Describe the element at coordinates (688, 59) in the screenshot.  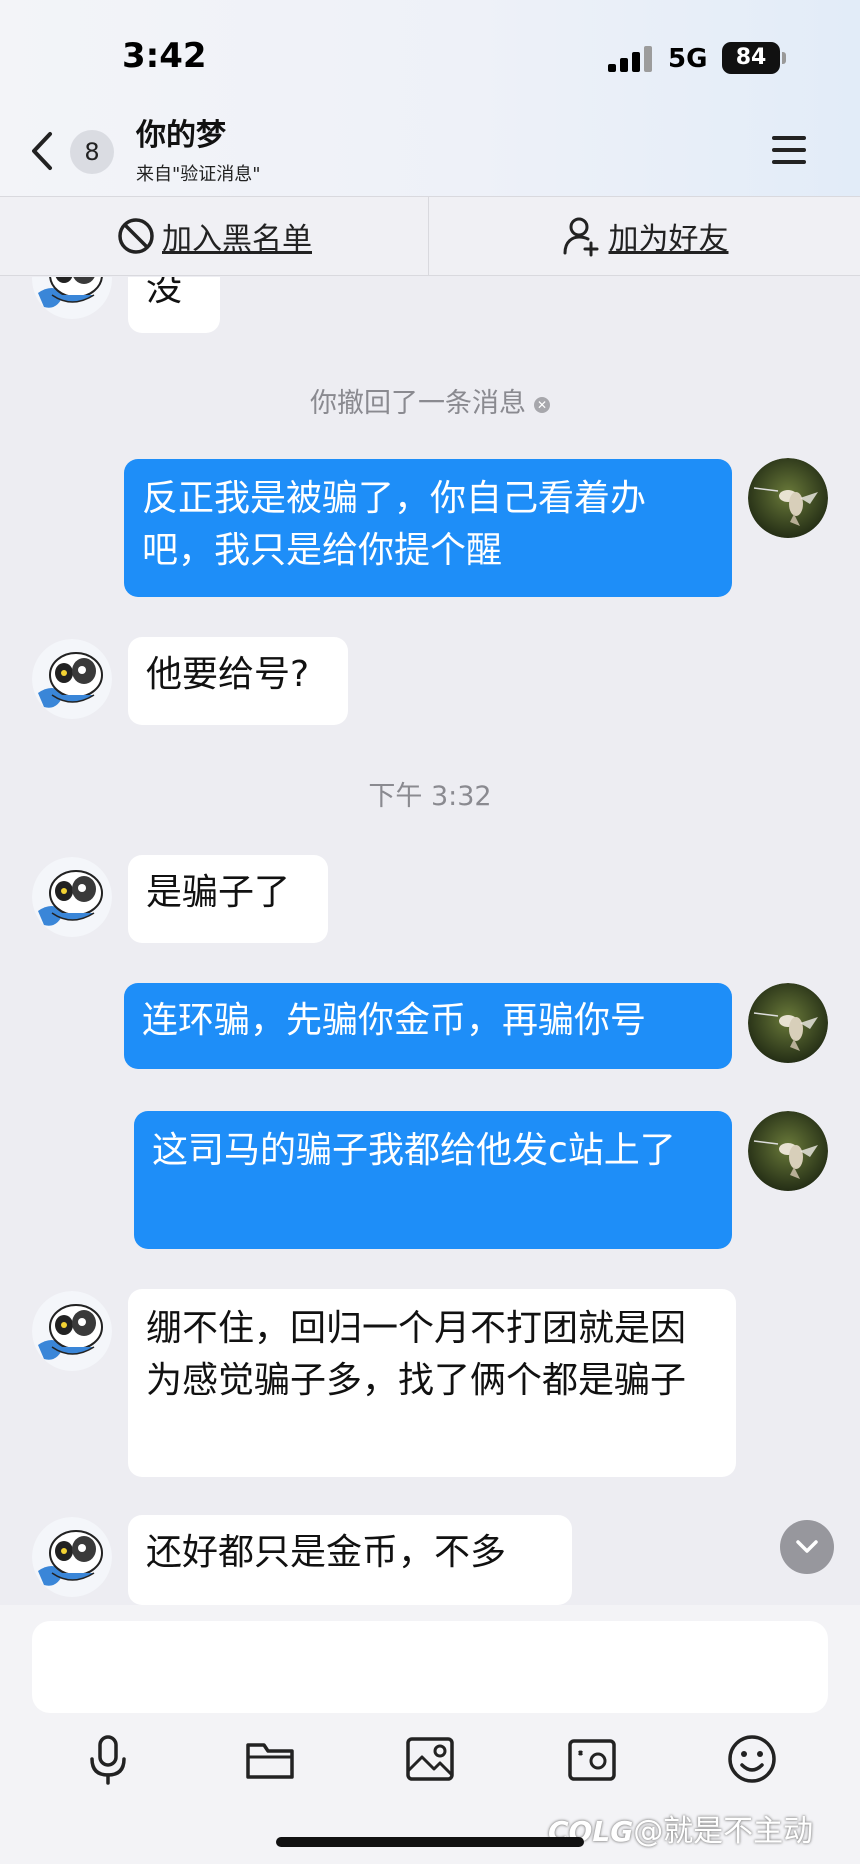
I see `network-label: 5G` at that location.